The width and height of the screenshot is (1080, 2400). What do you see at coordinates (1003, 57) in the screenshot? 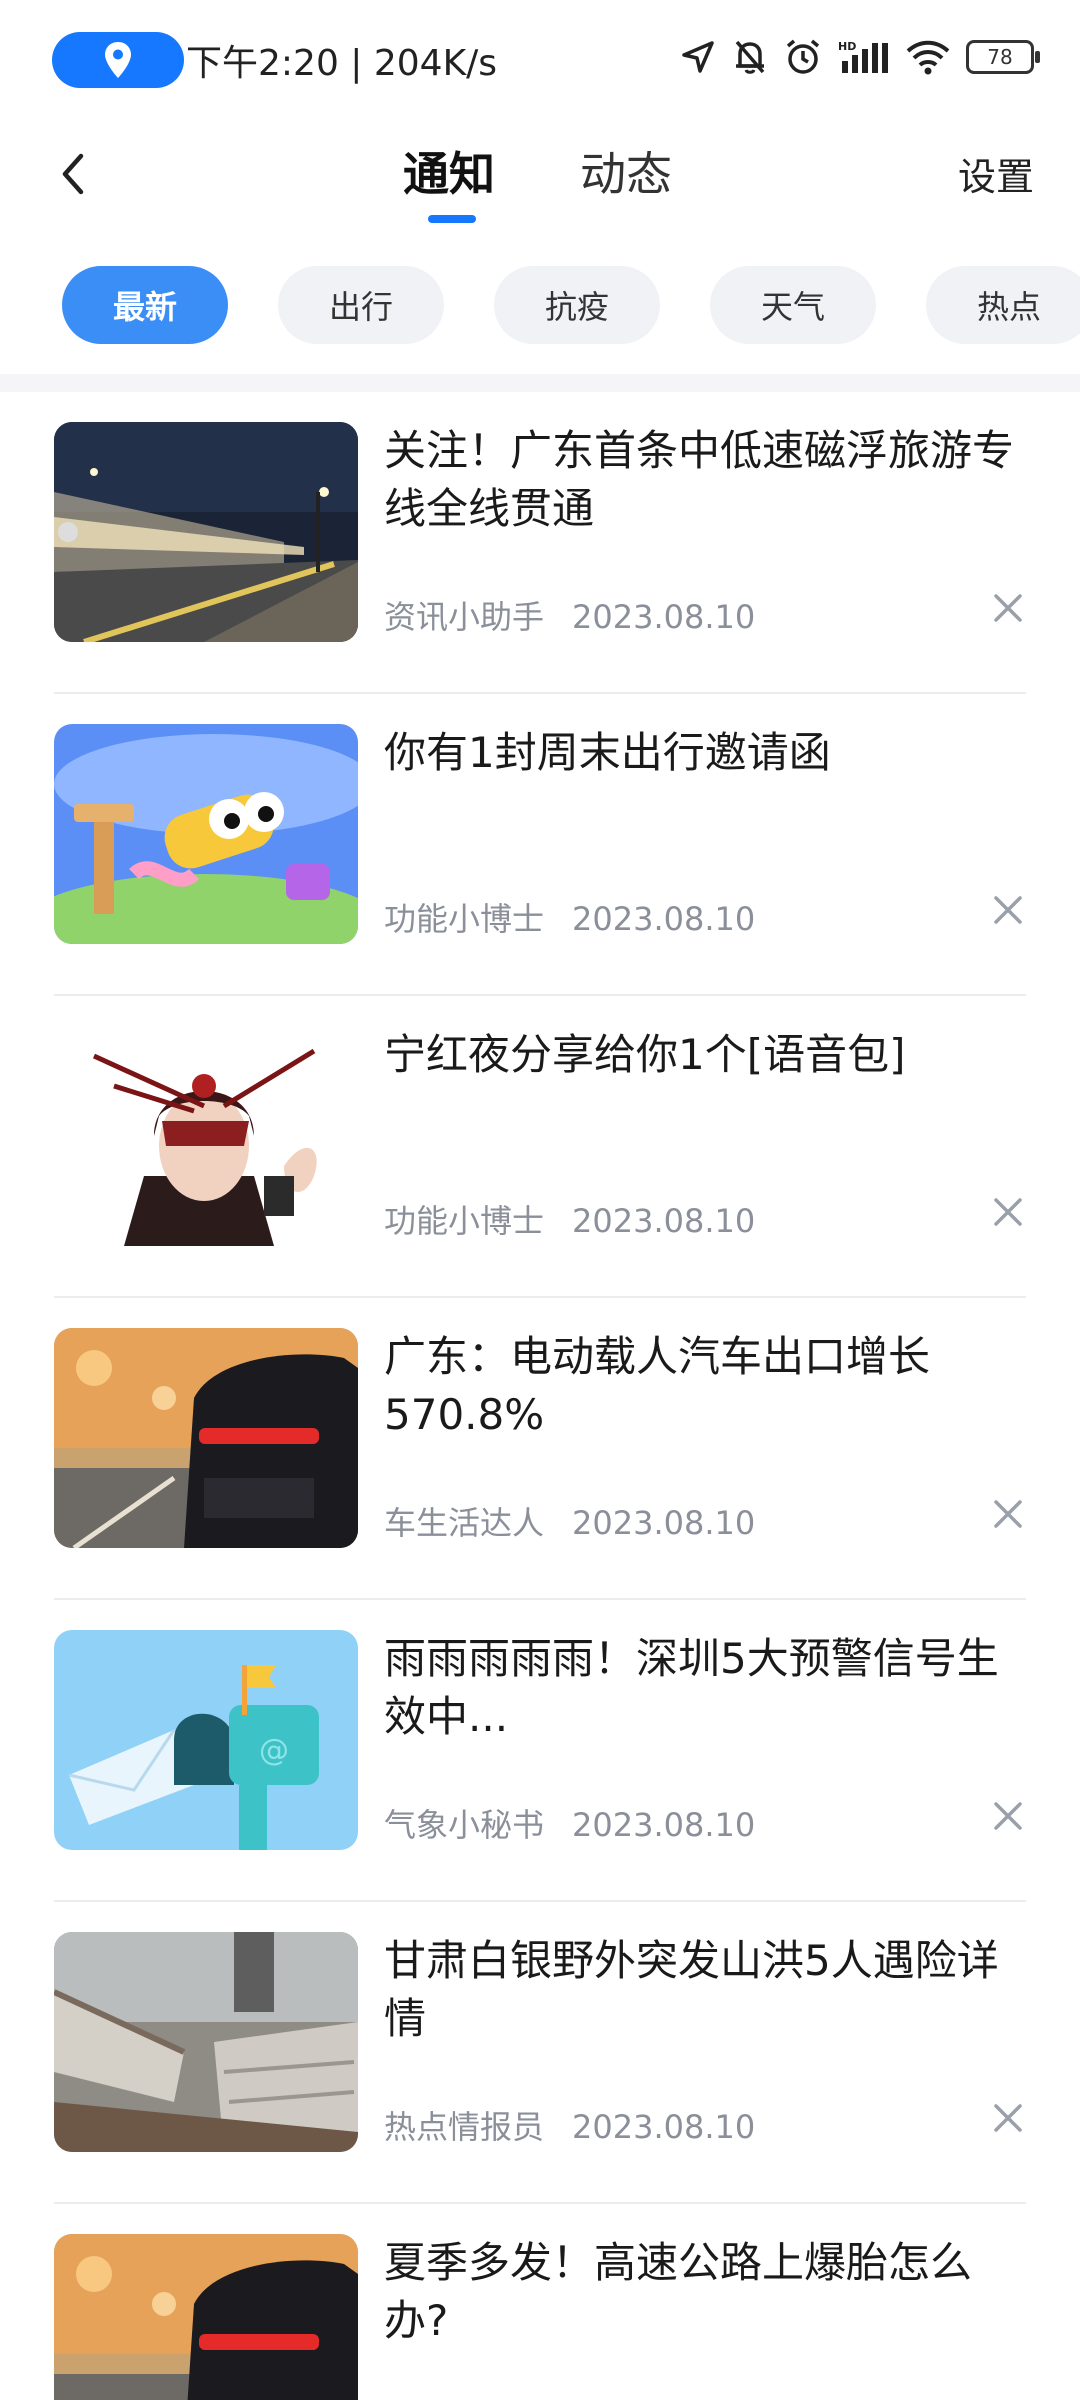
I see `battery-icon: 78` at bounding box center [1003, 57].